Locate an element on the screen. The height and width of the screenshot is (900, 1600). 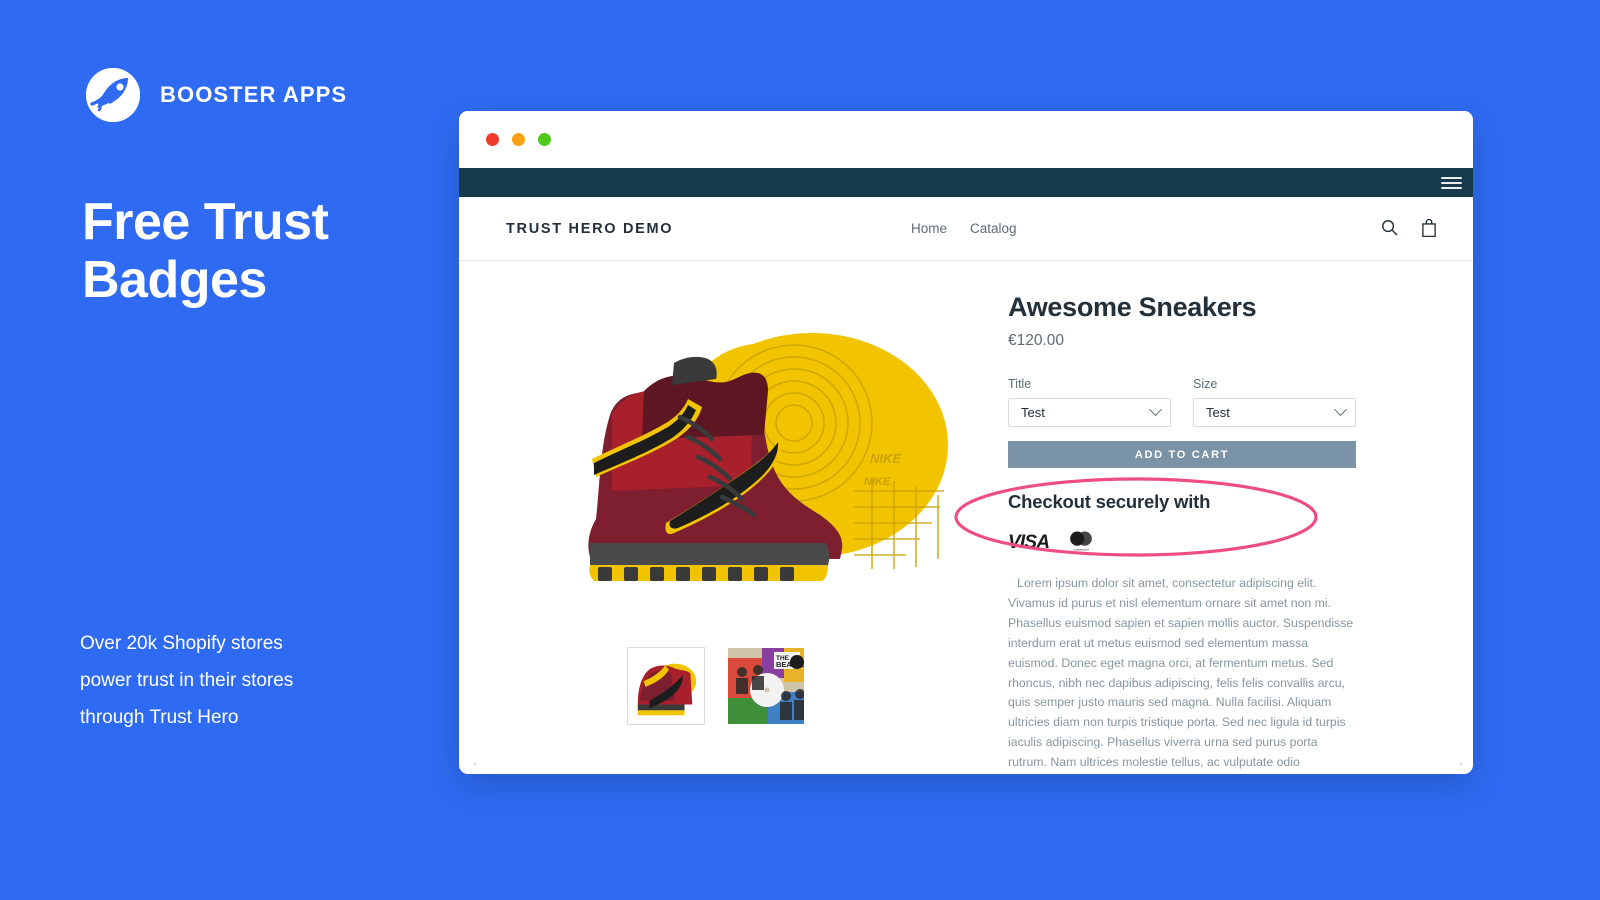
trust-badge-heading: Checkout securely with is located at coordinates (1109, 501).